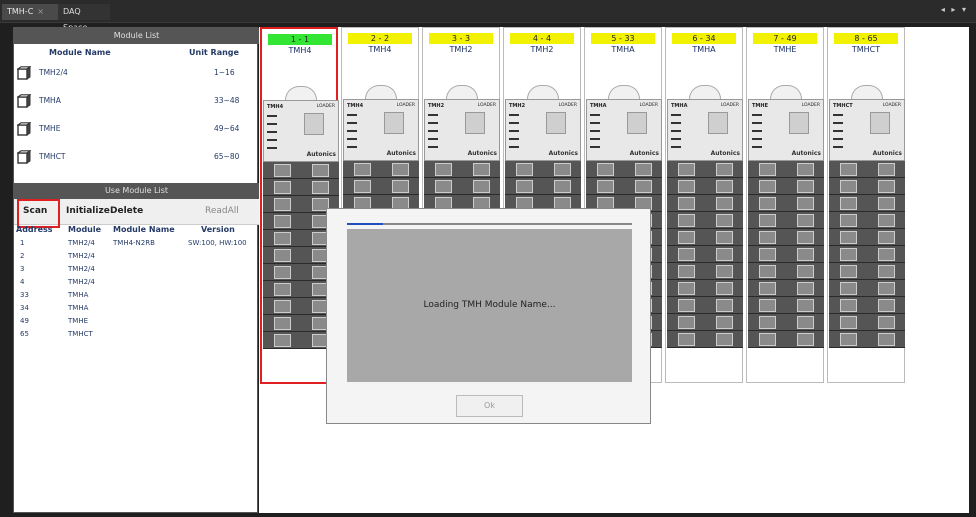 The height and width of the screenshot is (517, 976). Describe the element at coordinates (300, 50) in the screenshot. I see `card-title: TMH4` at that location.